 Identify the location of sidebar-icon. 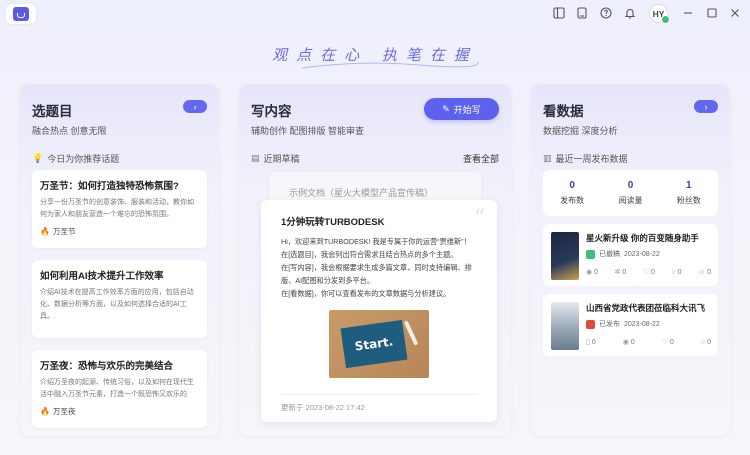
(559, 13).